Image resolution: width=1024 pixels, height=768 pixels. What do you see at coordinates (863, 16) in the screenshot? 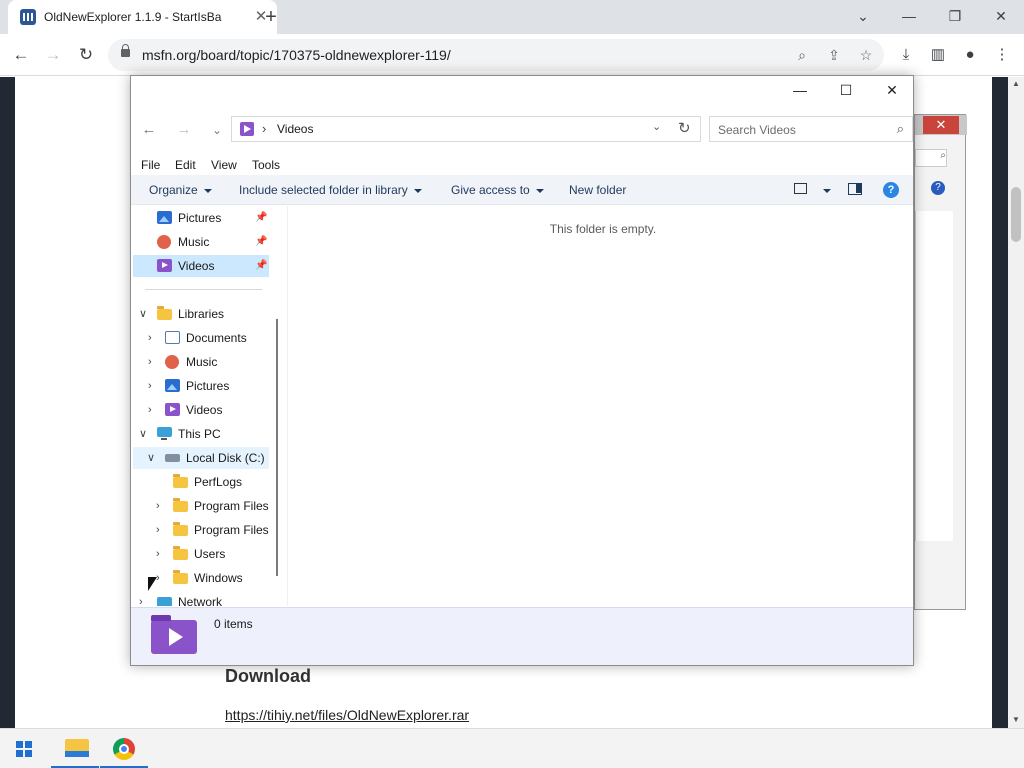
I see `tab-search-icon: ⌄` at bounding box center [863, 16].